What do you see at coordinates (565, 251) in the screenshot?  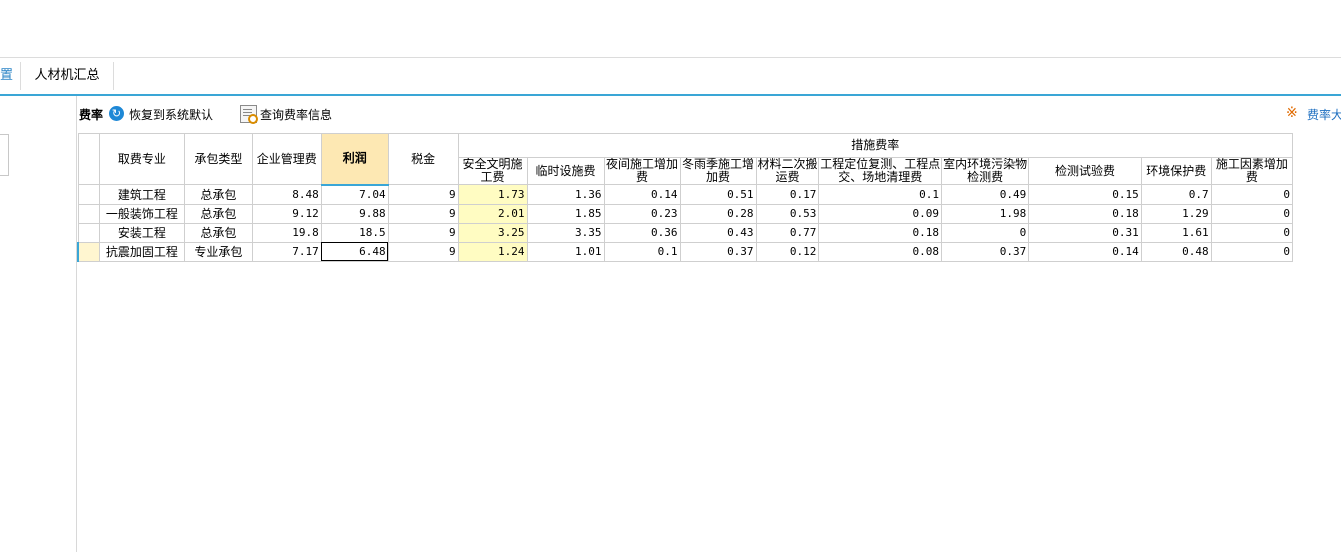 I see `table-cell: 1.01` at bounding box center [565, 251].